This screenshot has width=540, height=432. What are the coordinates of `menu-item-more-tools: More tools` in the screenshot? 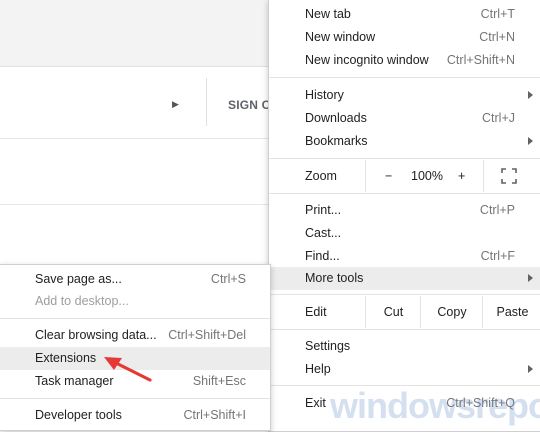 It's located at (404, 278).